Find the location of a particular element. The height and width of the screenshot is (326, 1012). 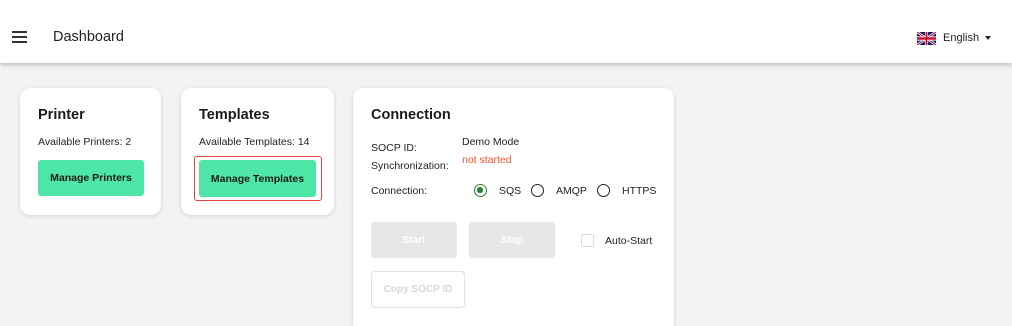

radio-sqs-label: SQS is located at coordinates (510, 191).